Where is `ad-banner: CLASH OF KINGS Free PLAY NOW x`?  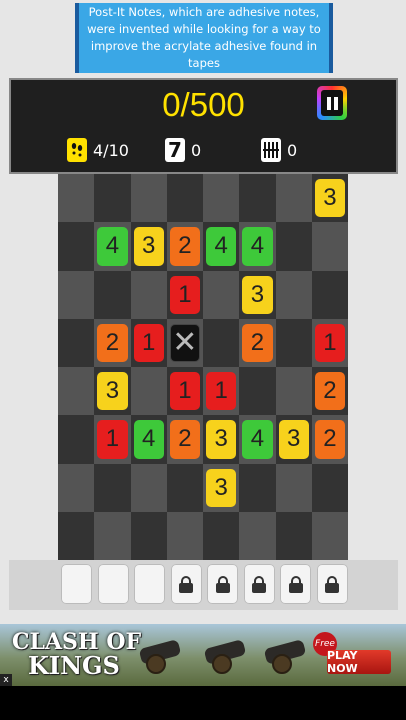
ad-banner: CLASH OF KINGS Free PLAY NOW x is located at coordinates (203, 655).